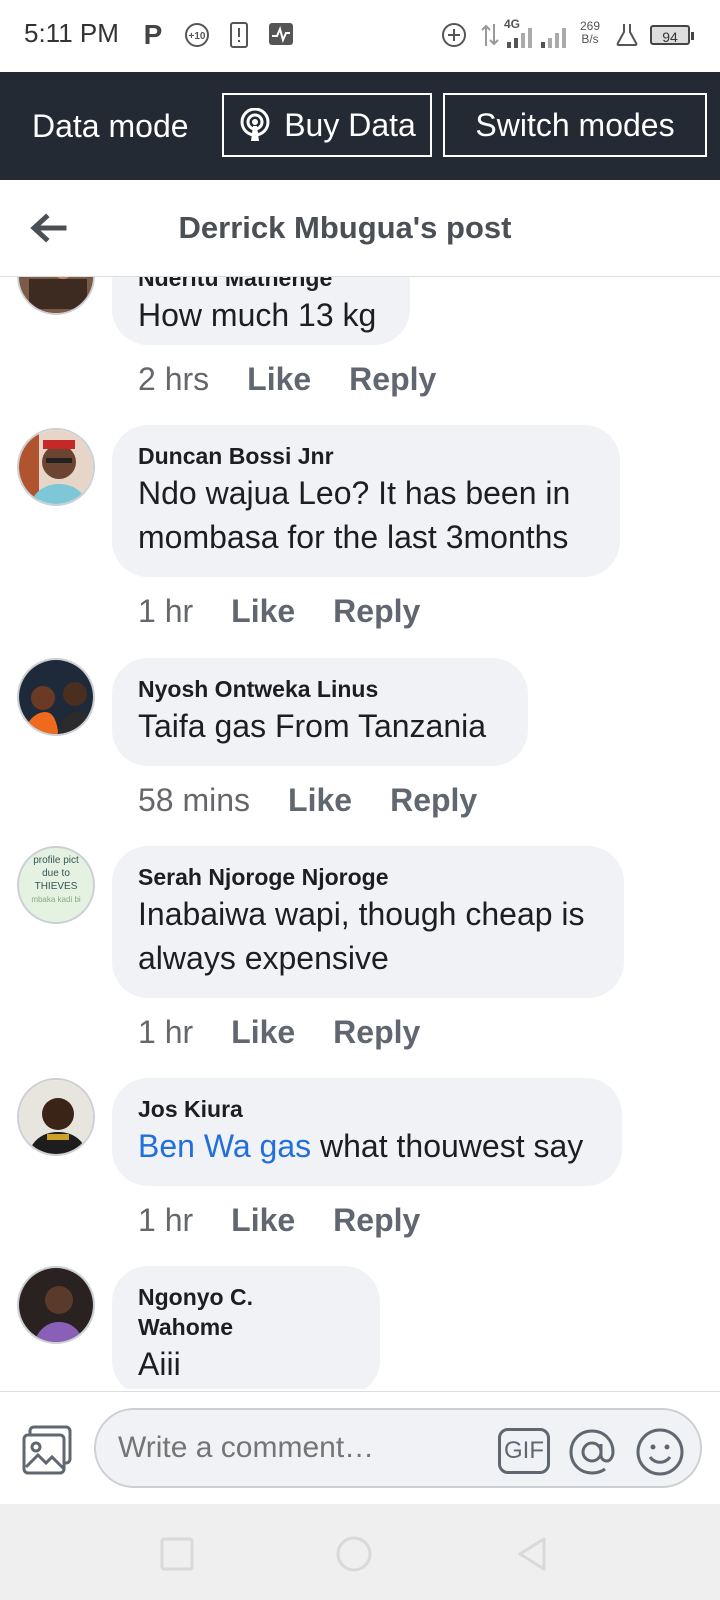  I want to click on mention-link: Ben Wa gas, so click(224, 1146).